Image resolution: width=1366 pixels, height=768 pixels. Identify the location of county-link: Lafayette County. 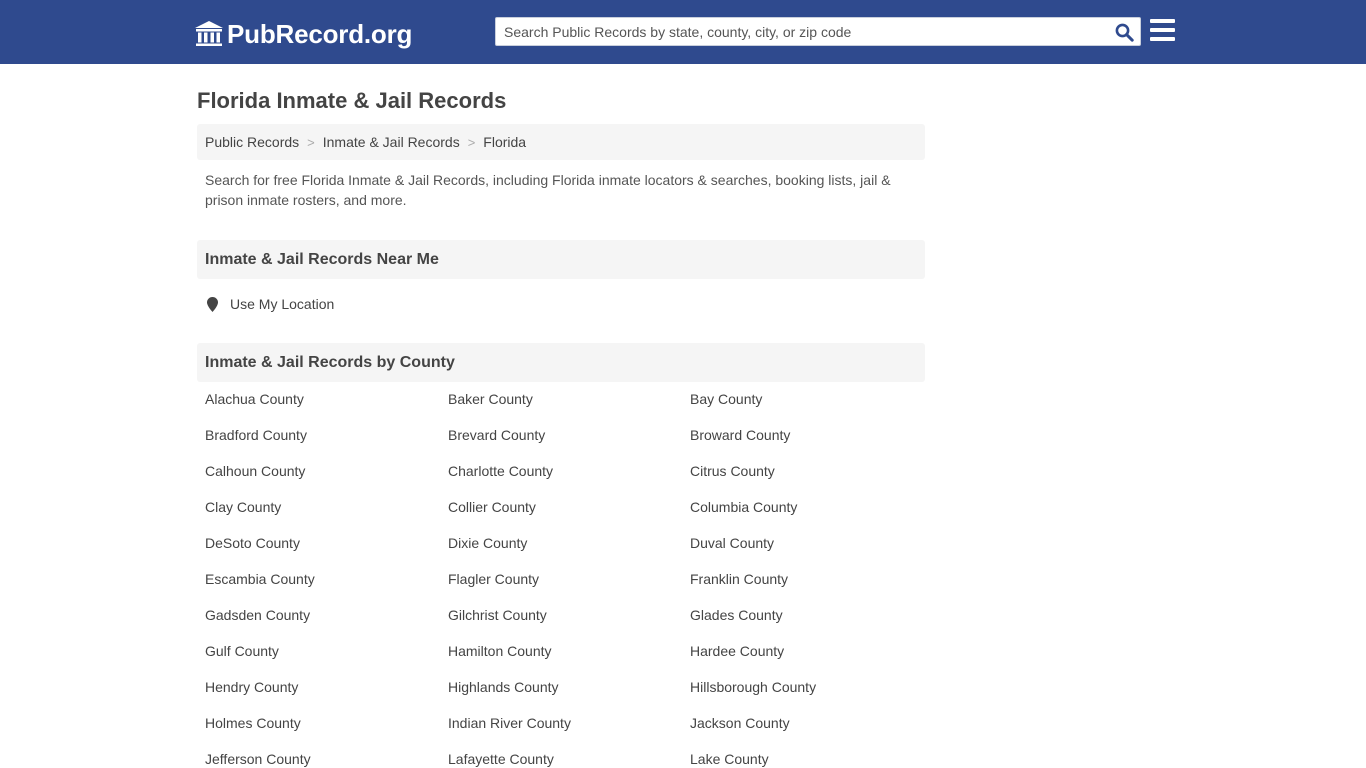
(501, 759).